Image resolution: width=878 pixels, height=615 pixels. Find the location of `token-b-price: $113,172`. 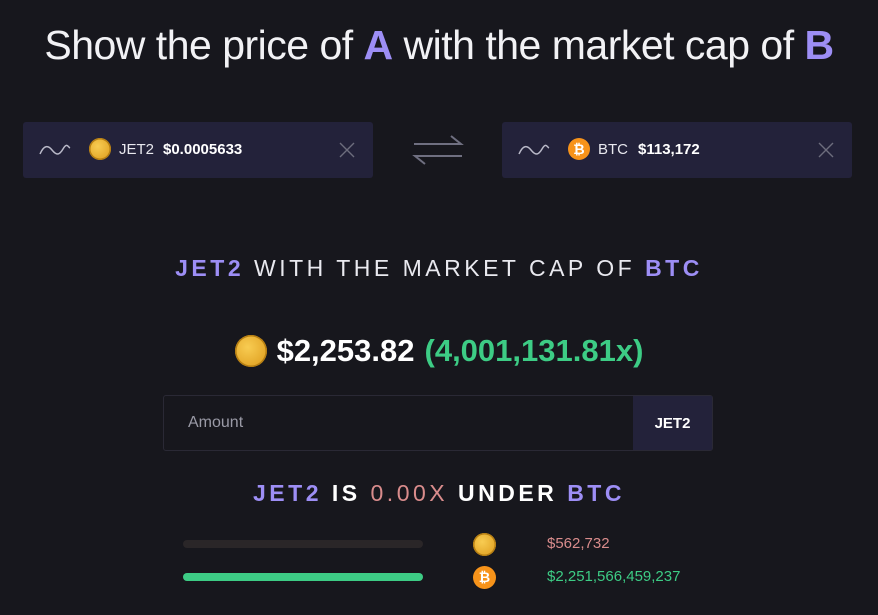

token-b-price: $113,172 is located at coordinates (669, 149).